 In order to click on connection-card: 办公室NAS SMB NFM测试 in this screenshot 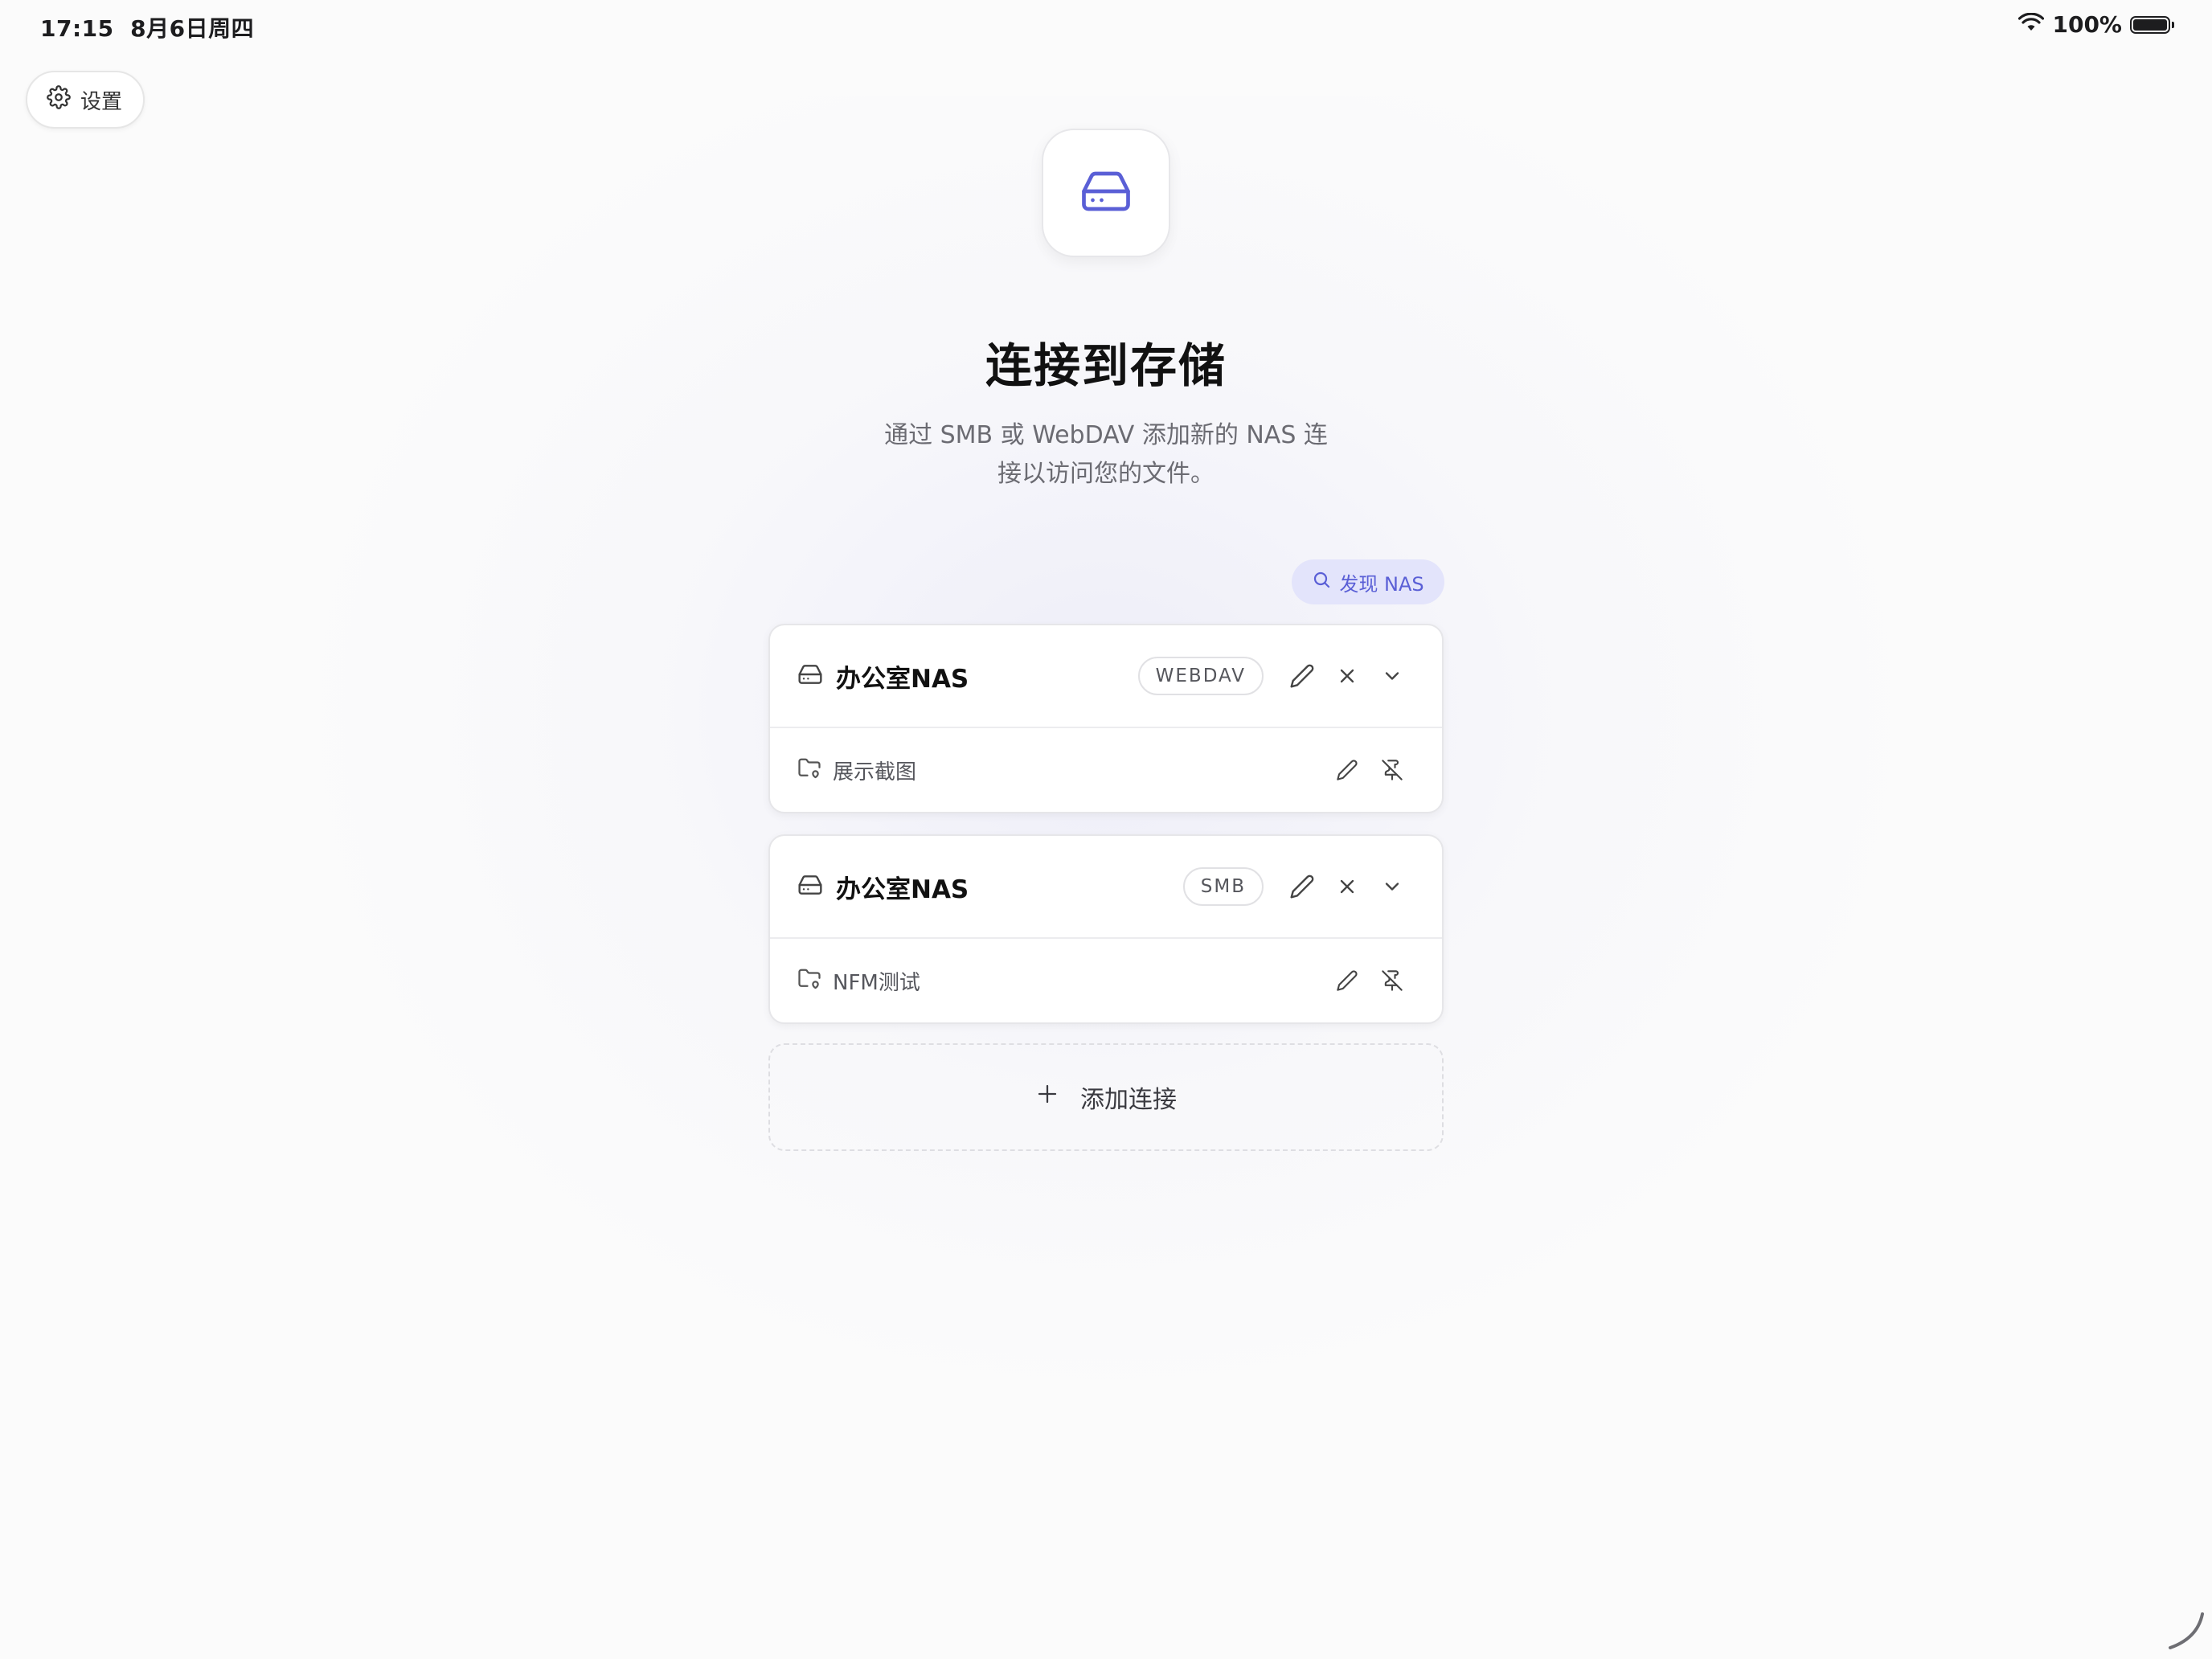, I will do `click(1106, 929)`.